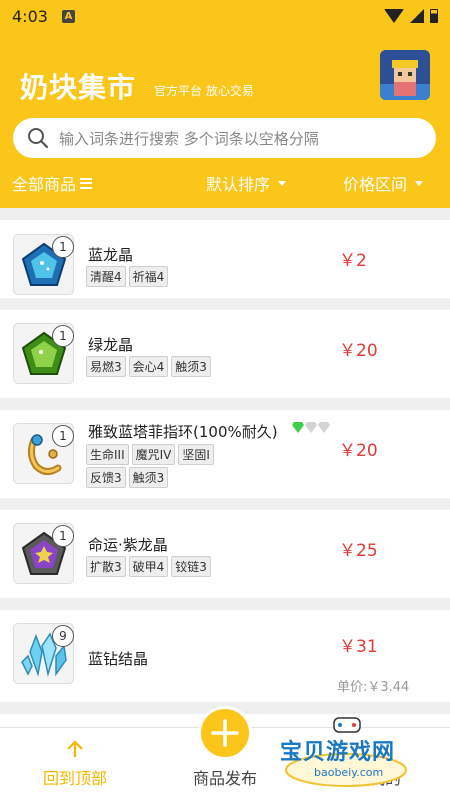 This screenshot has width=450, height=800. Describe the element at coordinates (30, 16) in the screenshot. I see `status-time: 4:03` at that location.